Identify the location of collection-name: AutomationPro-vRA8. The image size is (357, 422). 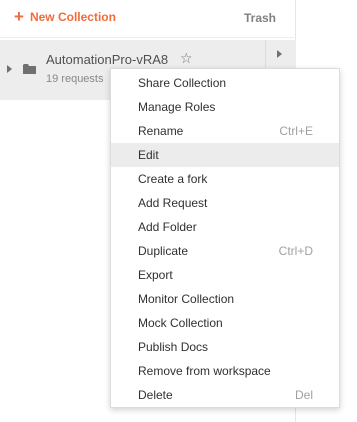
(107, 59).